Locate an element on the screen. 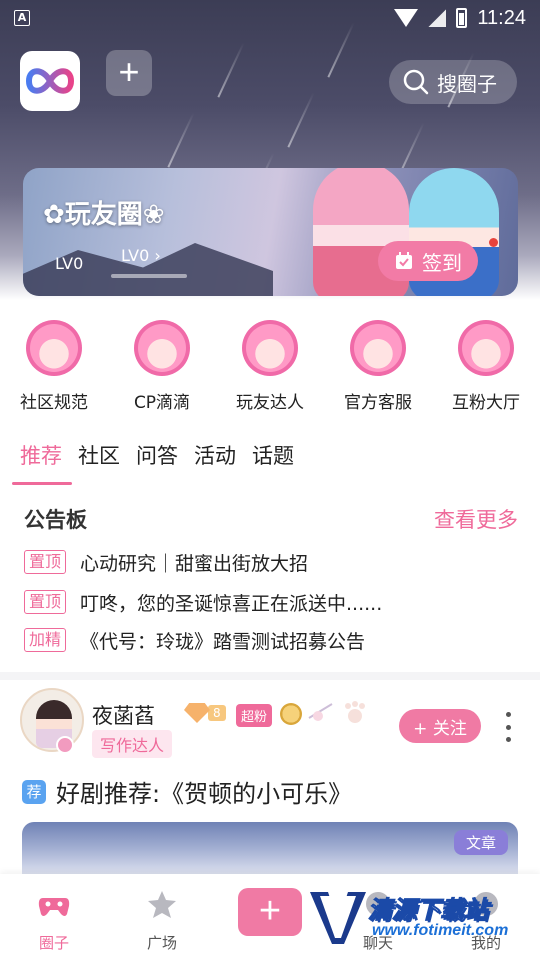 This screenshot has height=960, width=540. nav-square: 广场 is located at coordinates (162, 920).